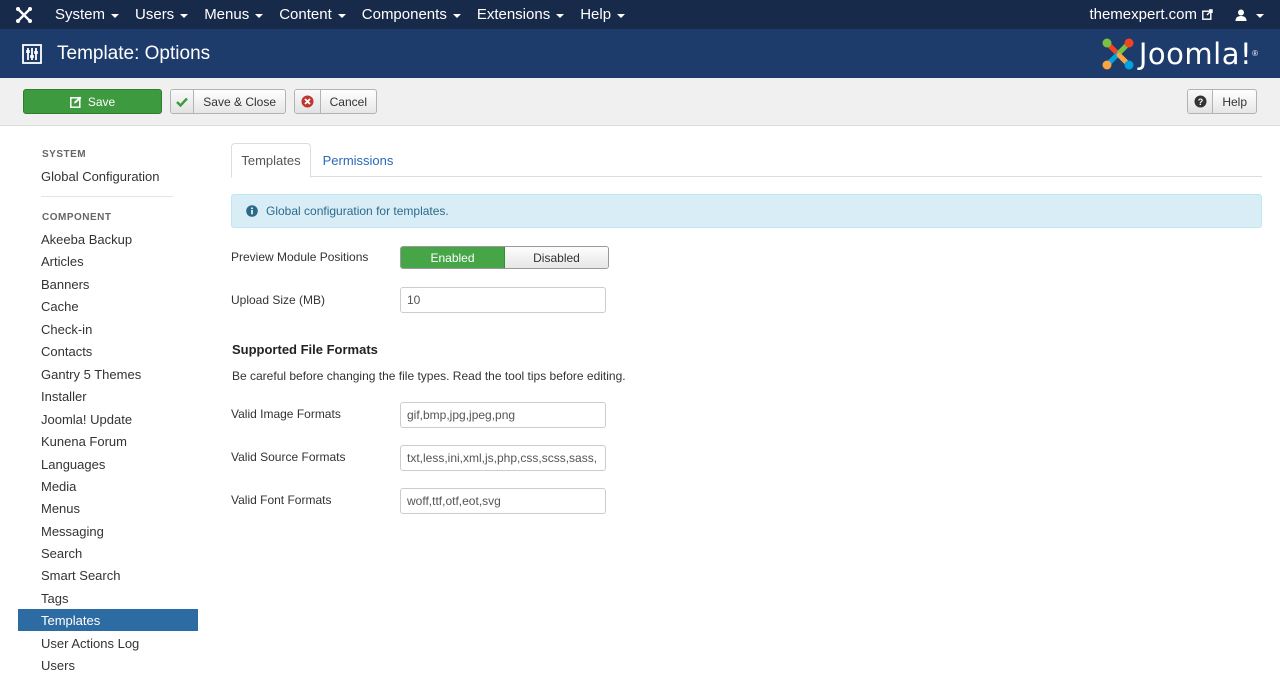 Image resolution: width=1280 pixels, height=691 pixels. Describe the element at coordinates (23, 14) in the screenshot. I see `joomla-icon` at that location.